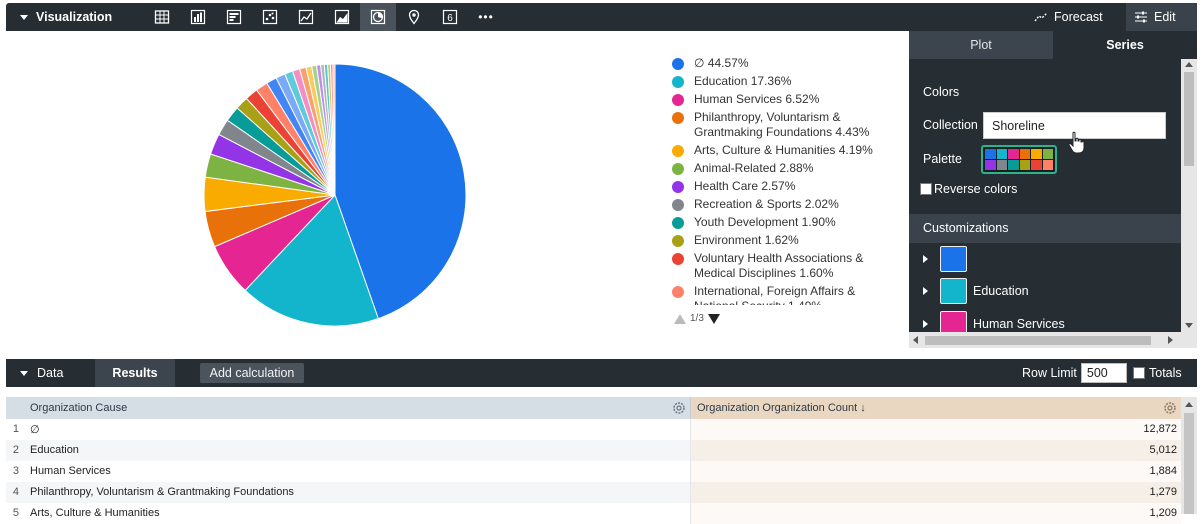 The height and width of the screenshot is (524, 1204). I want to click on row-limit: Row Limit 500, so click(1074, 373).